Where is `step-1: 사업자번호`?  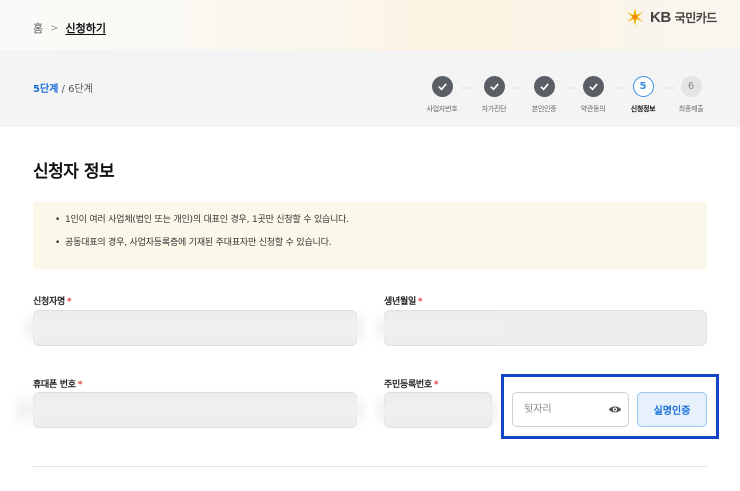
step-1: 사업자번호 is located at coordinates (442, 95).